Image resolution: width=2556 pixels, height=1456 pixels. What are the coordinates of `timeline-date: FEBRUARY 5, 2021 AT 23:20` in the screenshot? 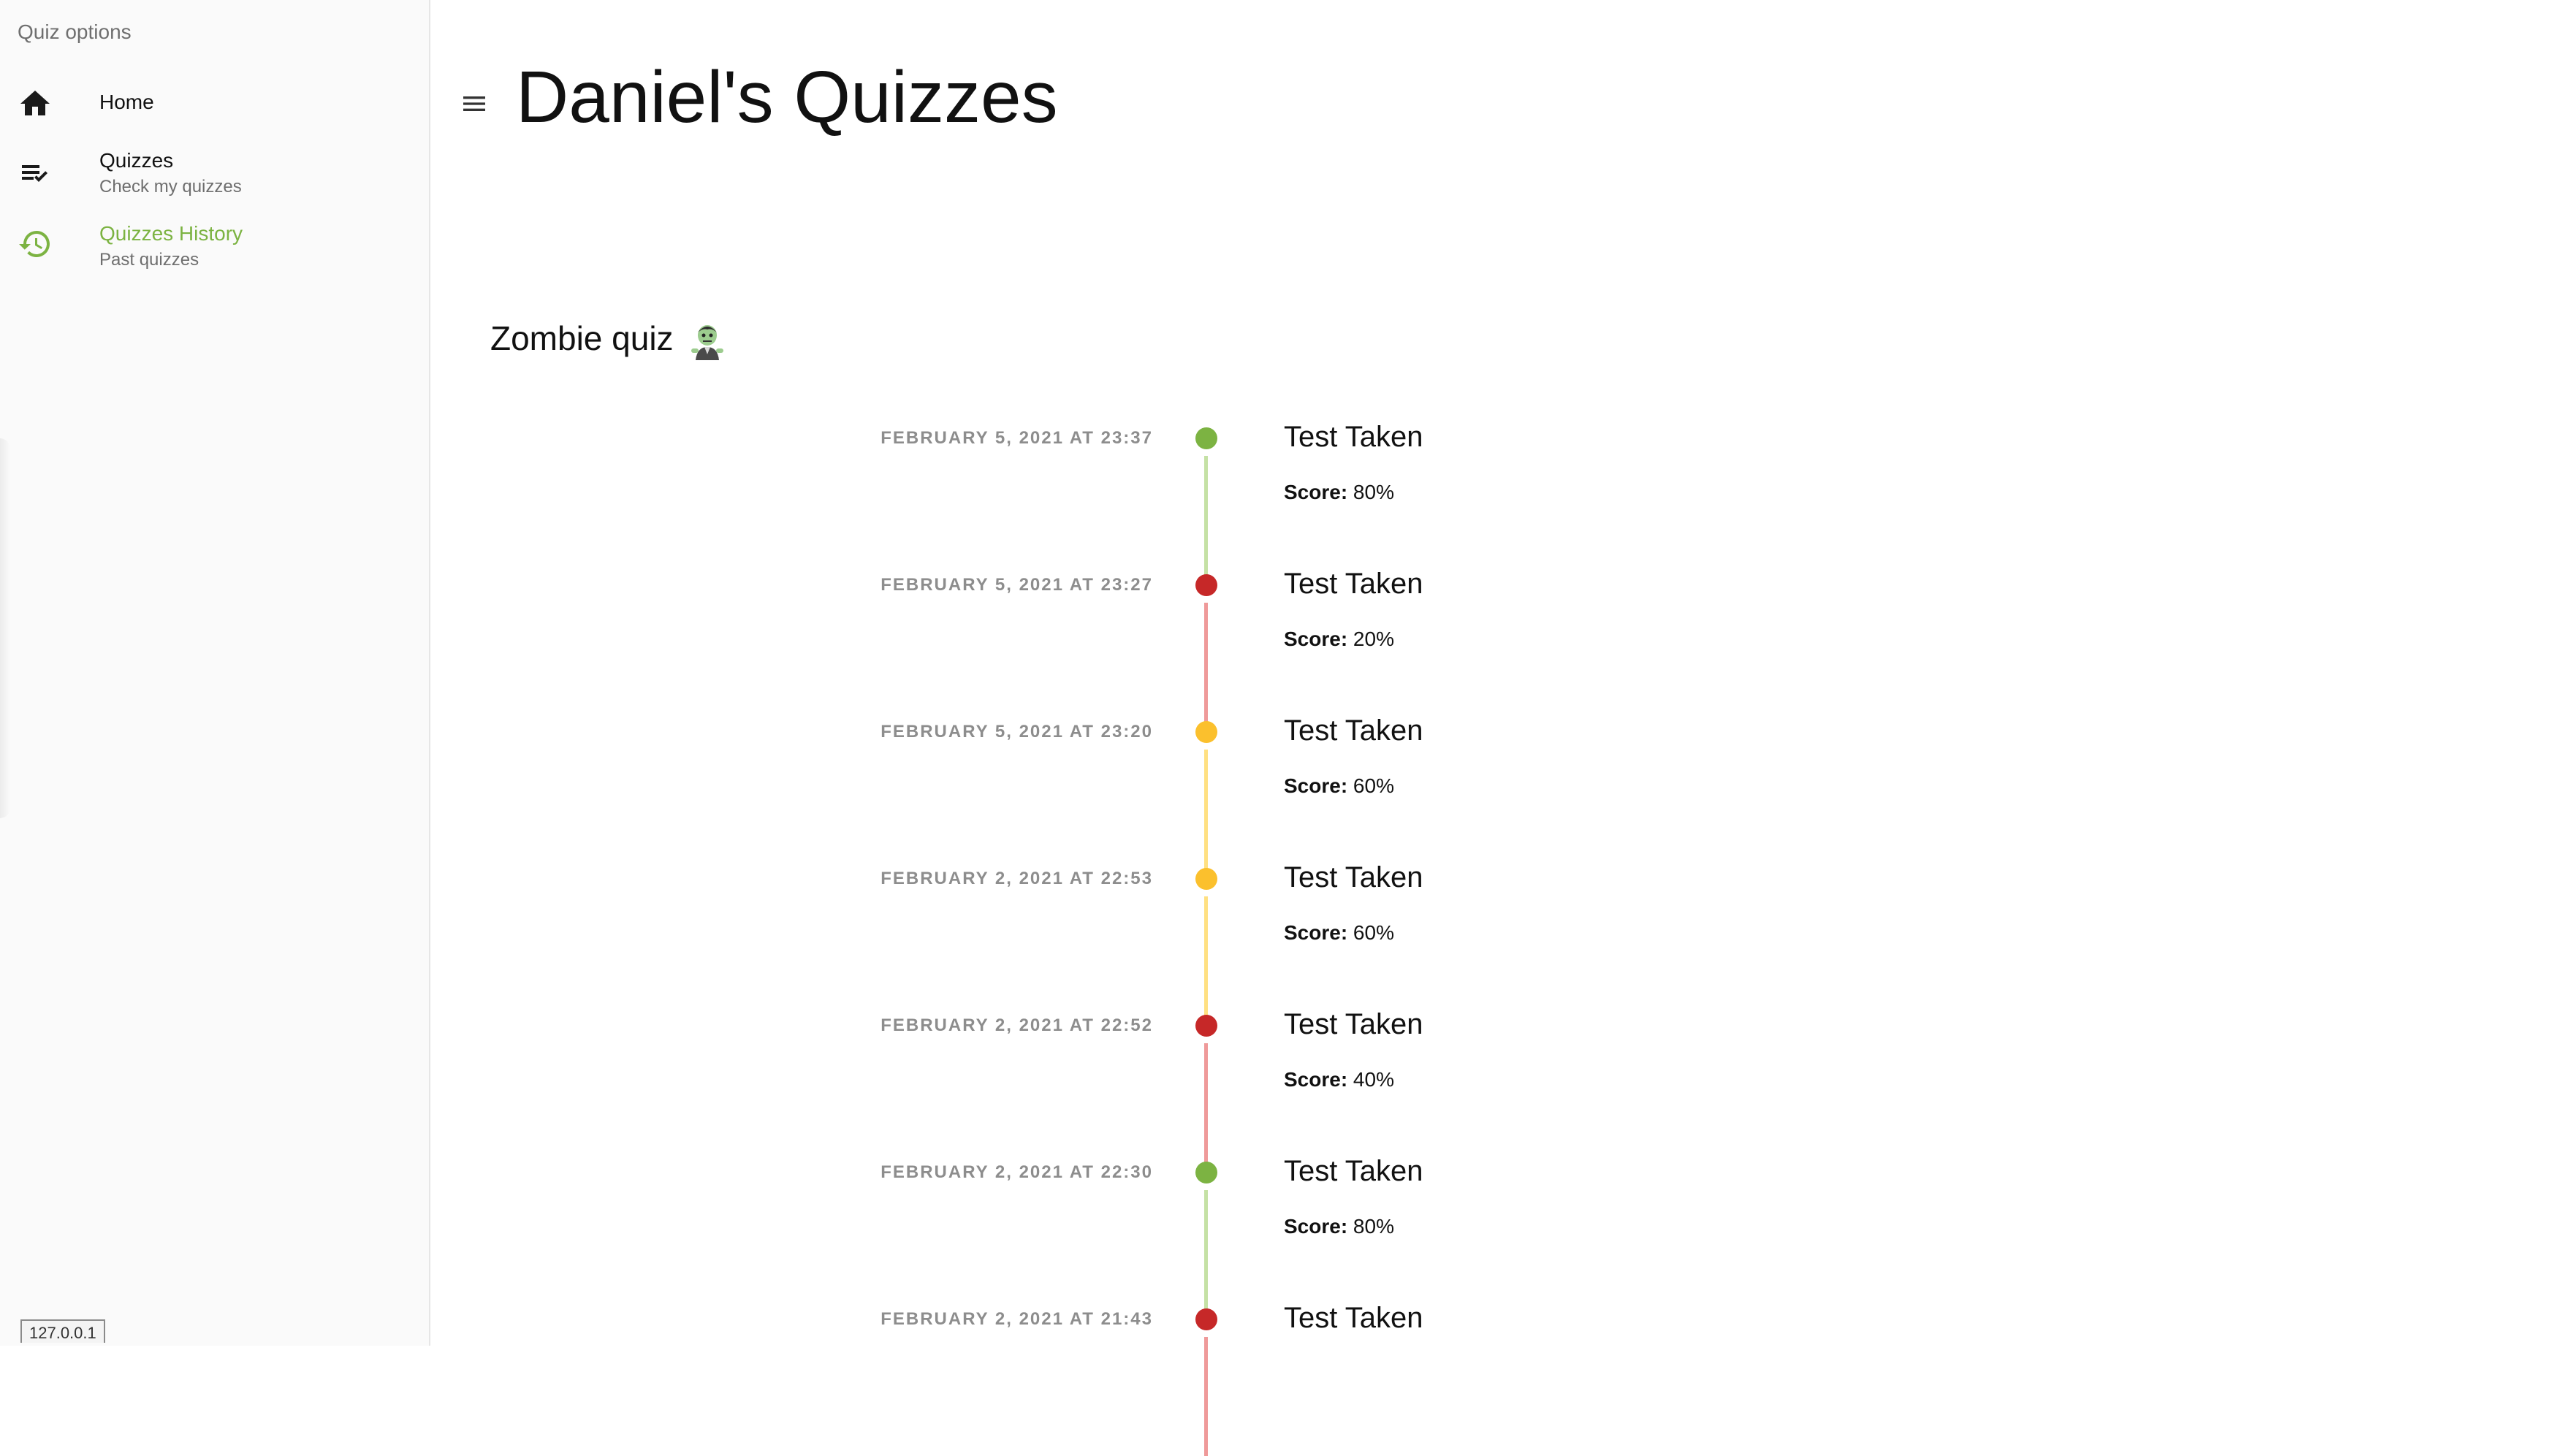 It's located at (1016, 732).